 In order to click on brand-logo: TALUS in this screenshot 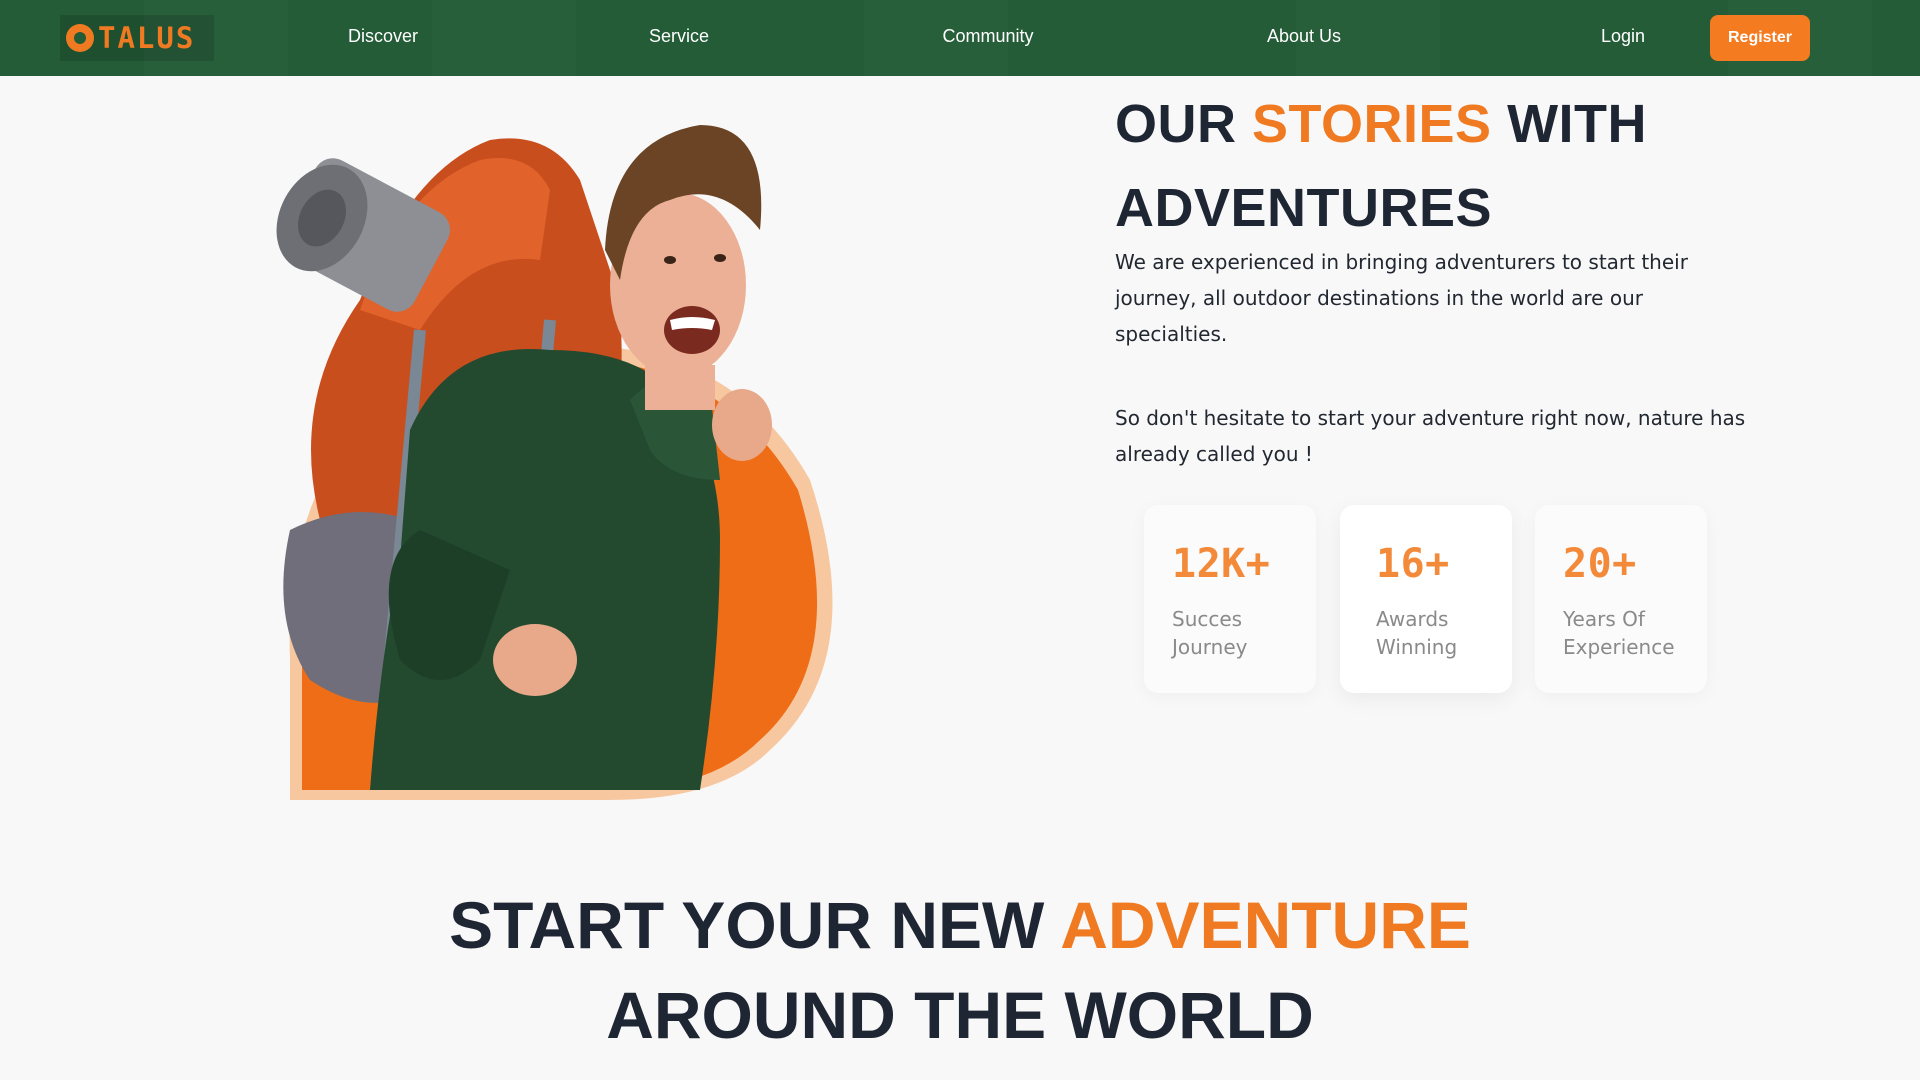, I will do `click(137, 38)`.